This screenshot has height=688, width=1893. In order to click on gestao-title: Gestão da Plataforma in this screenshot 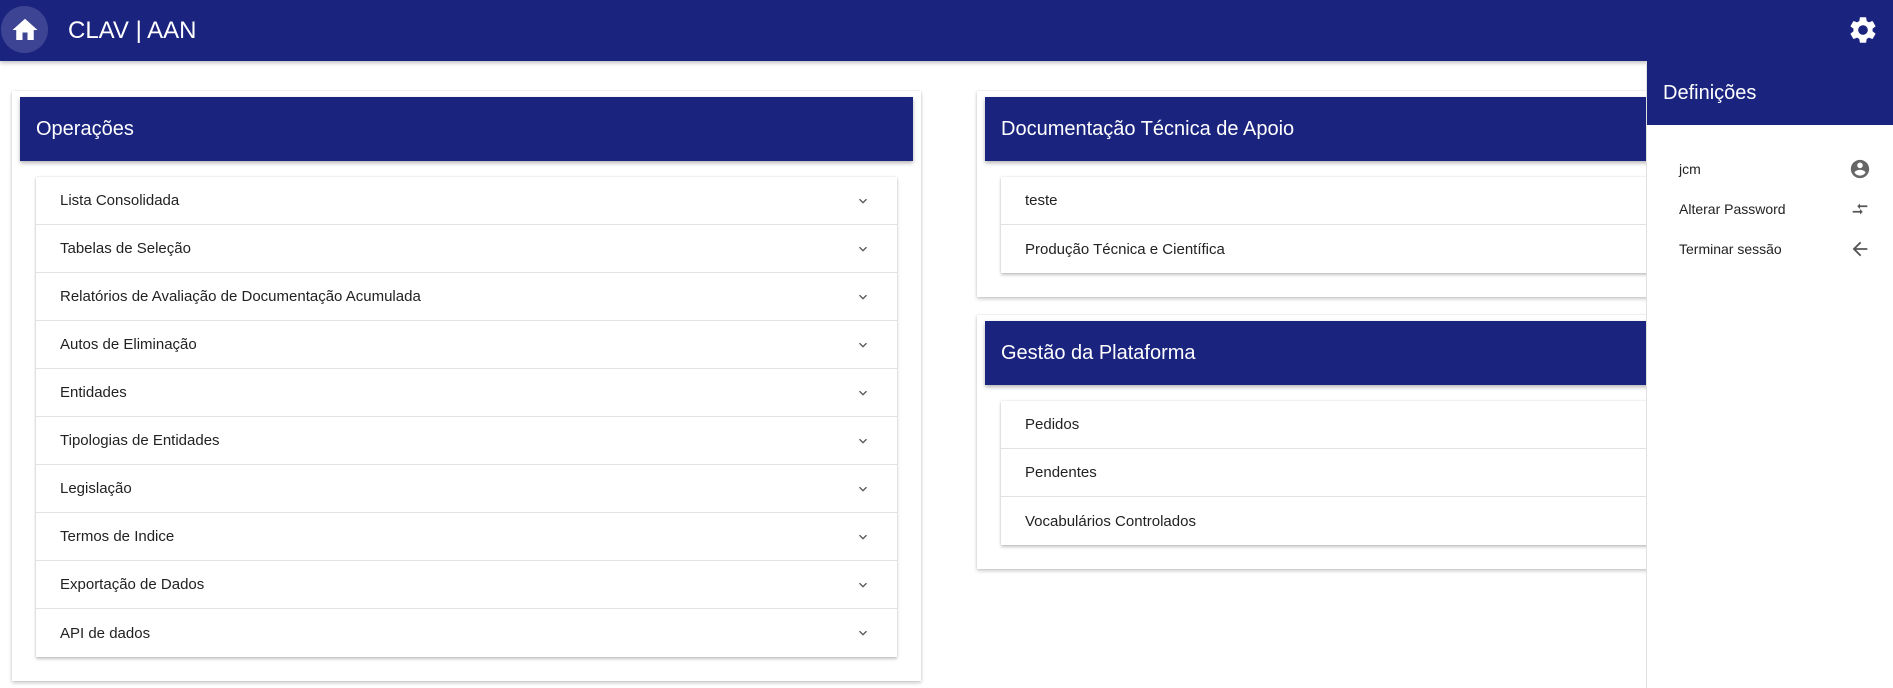, I will do `click(1098, 352)`.